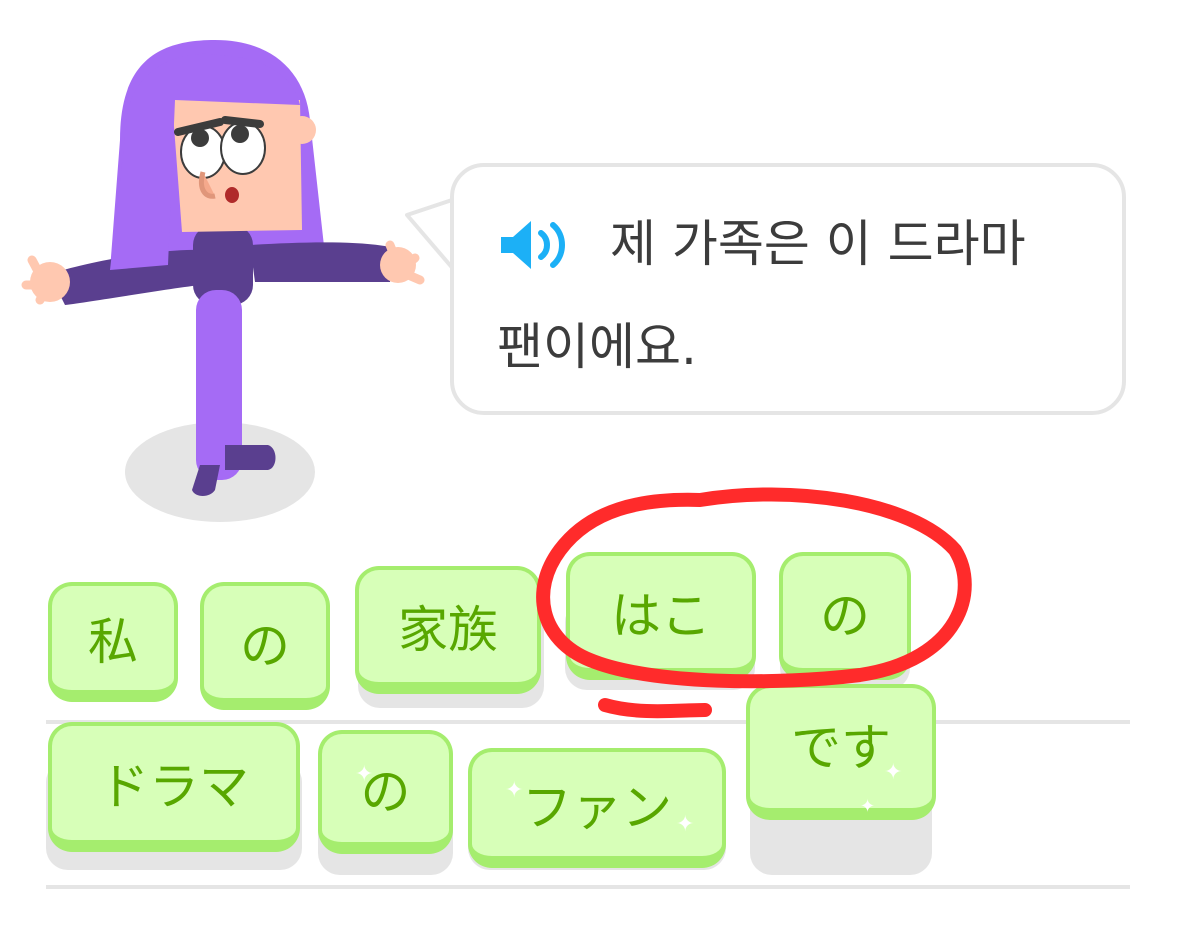 This screenshot has height=950, width=1178. I want to click on prompt-text-line-1: 제 가족은 이 드라마, so click(818, 244).